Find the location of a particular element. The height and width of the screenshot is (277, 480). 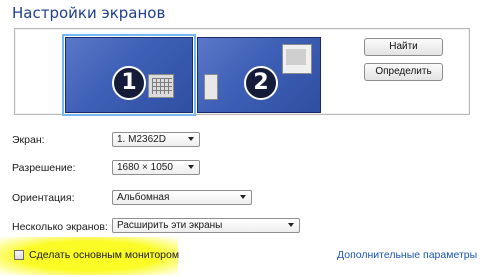

grid-icon is located at coordinates (162, 86).